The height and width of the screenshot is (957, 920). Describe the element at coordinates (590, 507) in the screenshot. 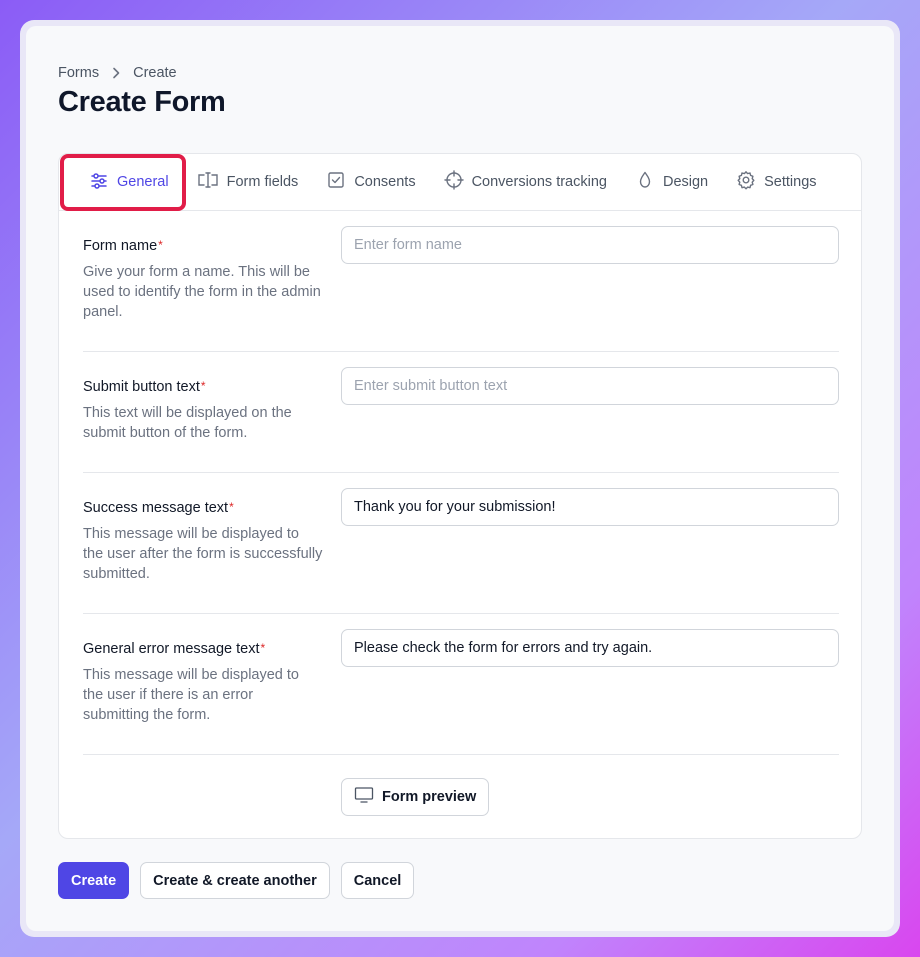

I see `success-message-input` at that location.